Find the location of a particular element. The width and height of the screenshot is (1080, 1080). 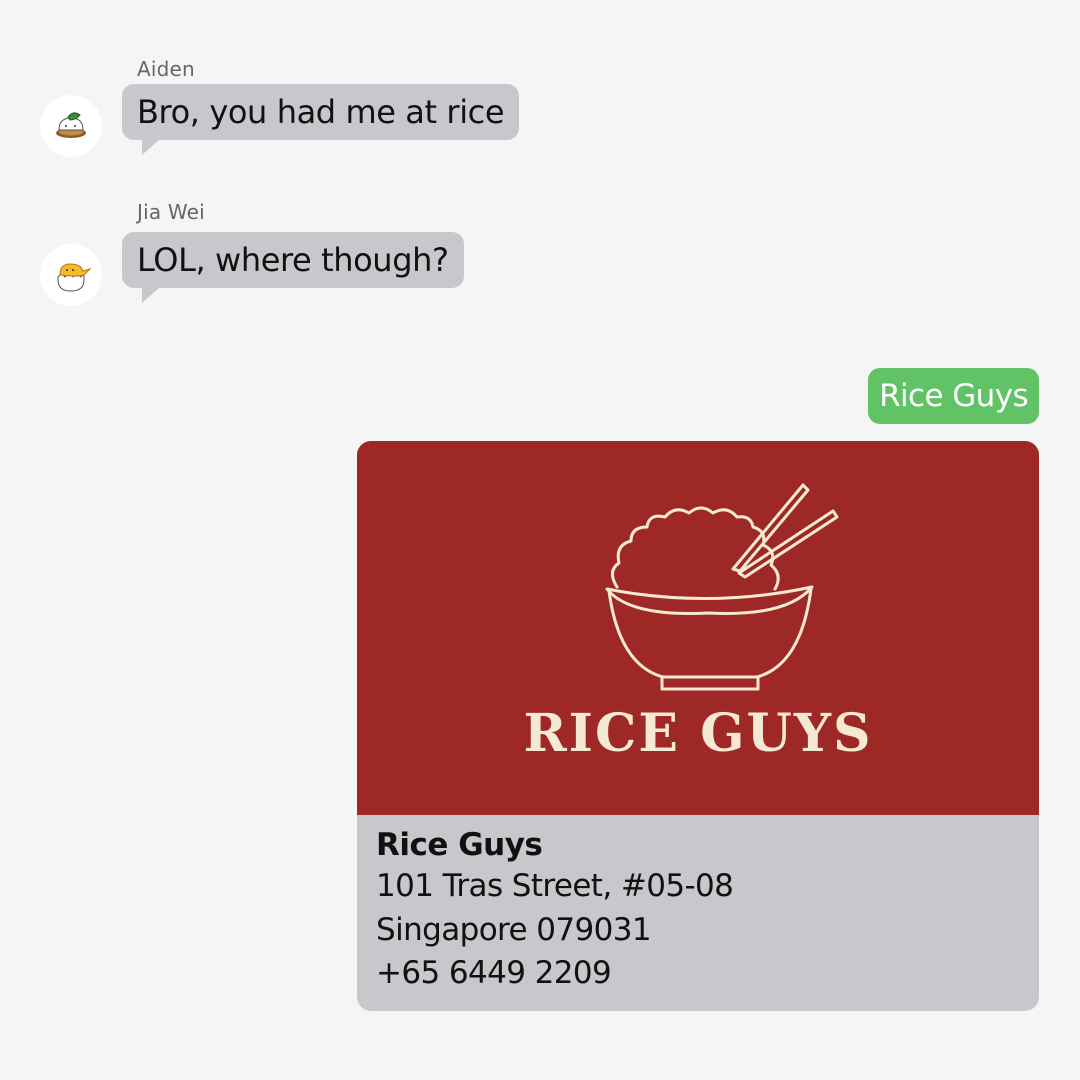

rice-bowl-character-icon is located at coordinates (71, 125).